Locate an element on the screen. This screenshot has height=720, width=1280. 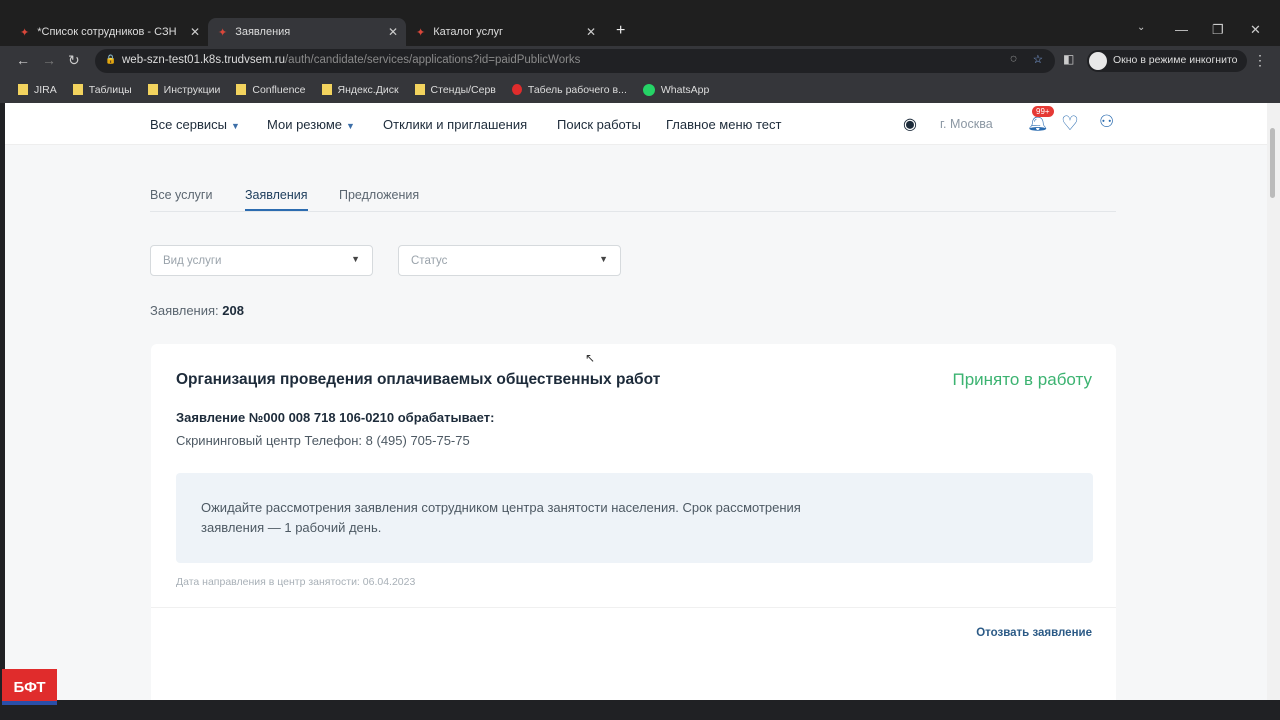
menu-label: Мои резюме is located at coordinates (304, 124).